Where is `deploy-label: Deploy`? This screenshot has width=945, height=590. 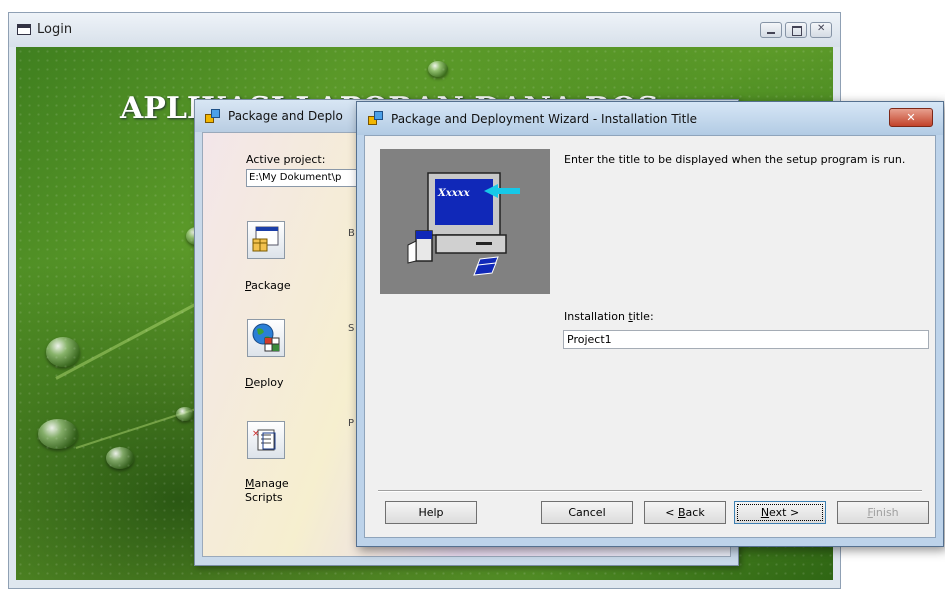
deploy-label: Deploy is located at coordinates (264, 382).